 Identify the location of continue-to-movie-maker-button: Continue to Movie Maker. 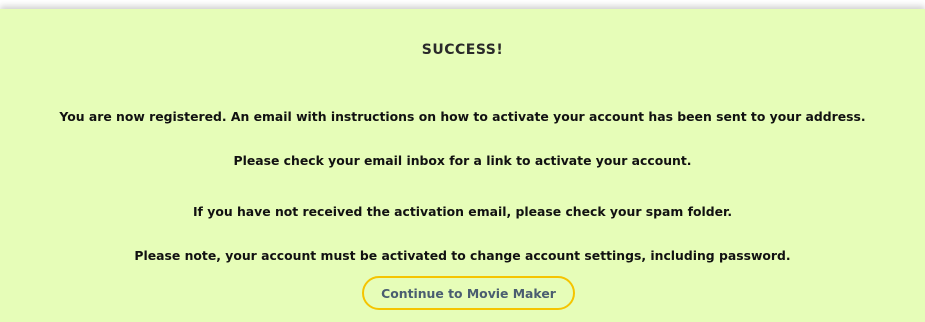
(468, 293).